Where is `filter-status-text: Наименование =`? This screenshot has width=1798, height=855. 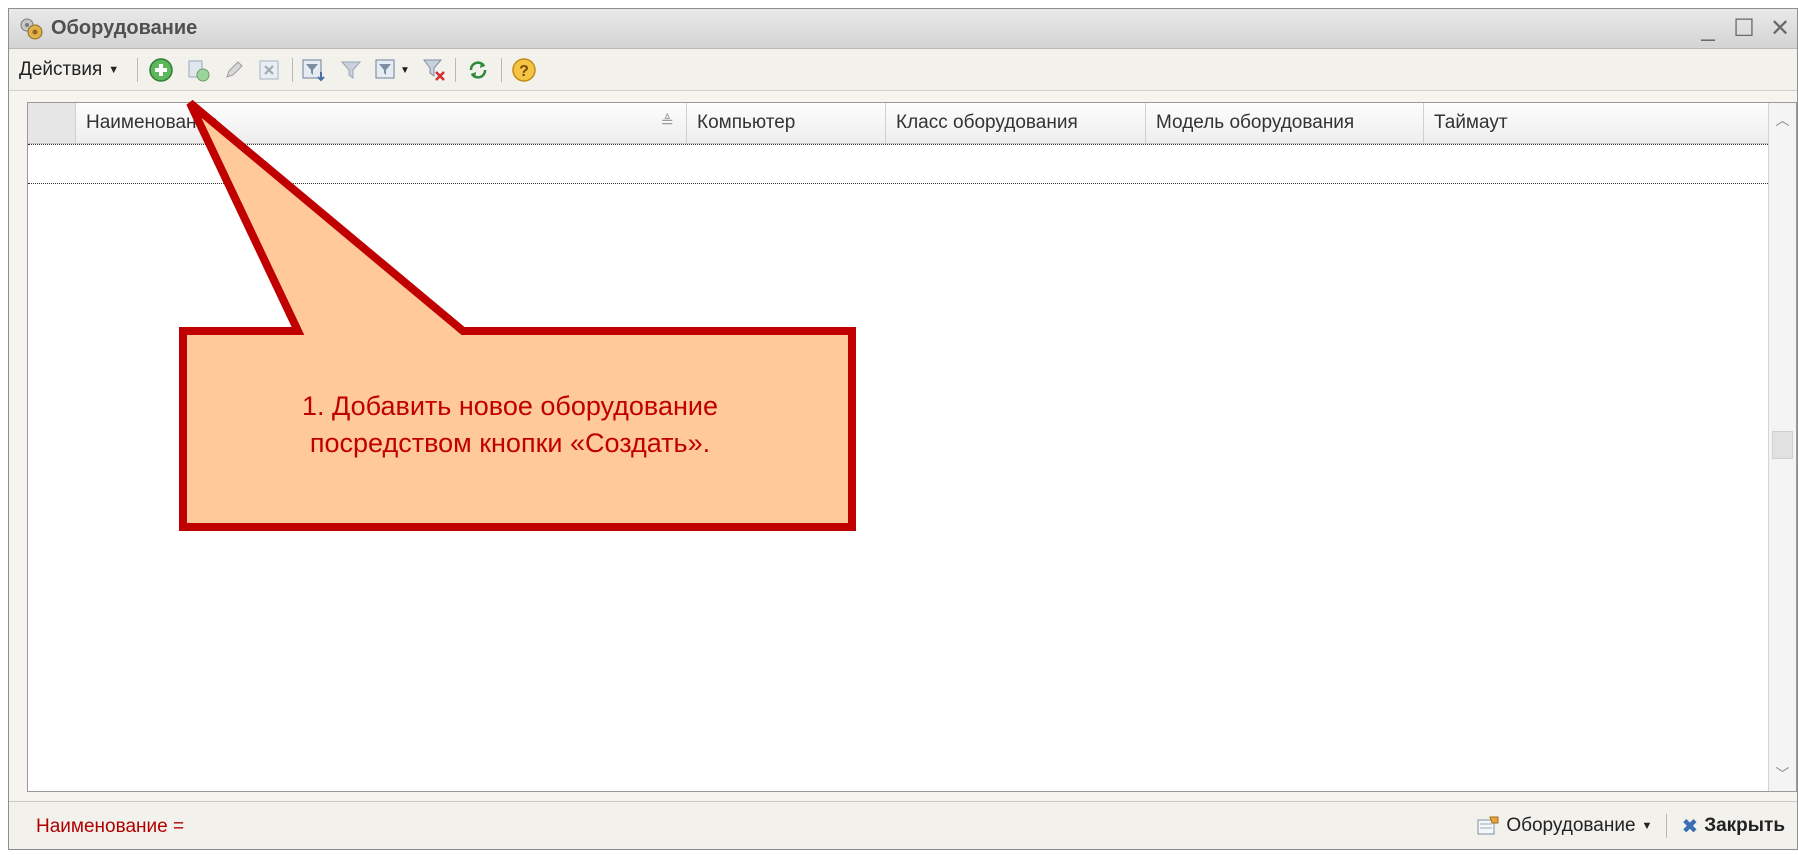
filter-status-text: Наименование = is located at coordinates (110, 826).